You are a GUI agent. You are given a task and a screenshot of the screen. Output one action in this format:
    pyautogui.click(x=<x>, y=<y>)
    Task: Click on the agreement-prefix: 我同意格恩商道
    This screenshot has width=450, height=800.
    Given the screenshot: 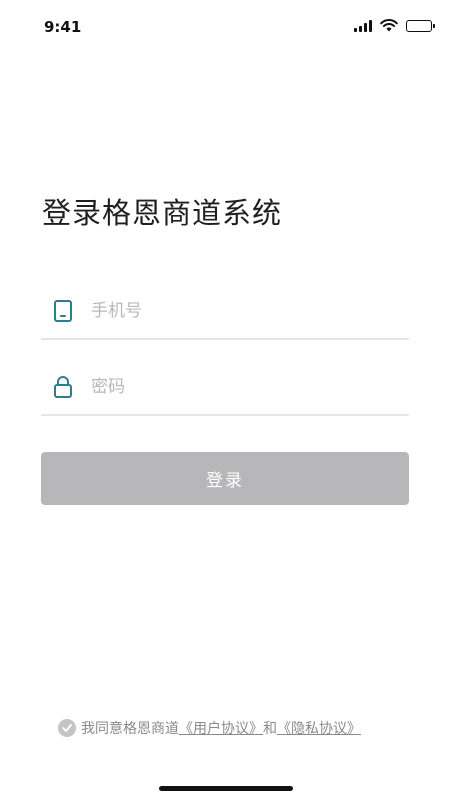 What is the action you would take?
    pyautogui.click(x=130, y=729)
    